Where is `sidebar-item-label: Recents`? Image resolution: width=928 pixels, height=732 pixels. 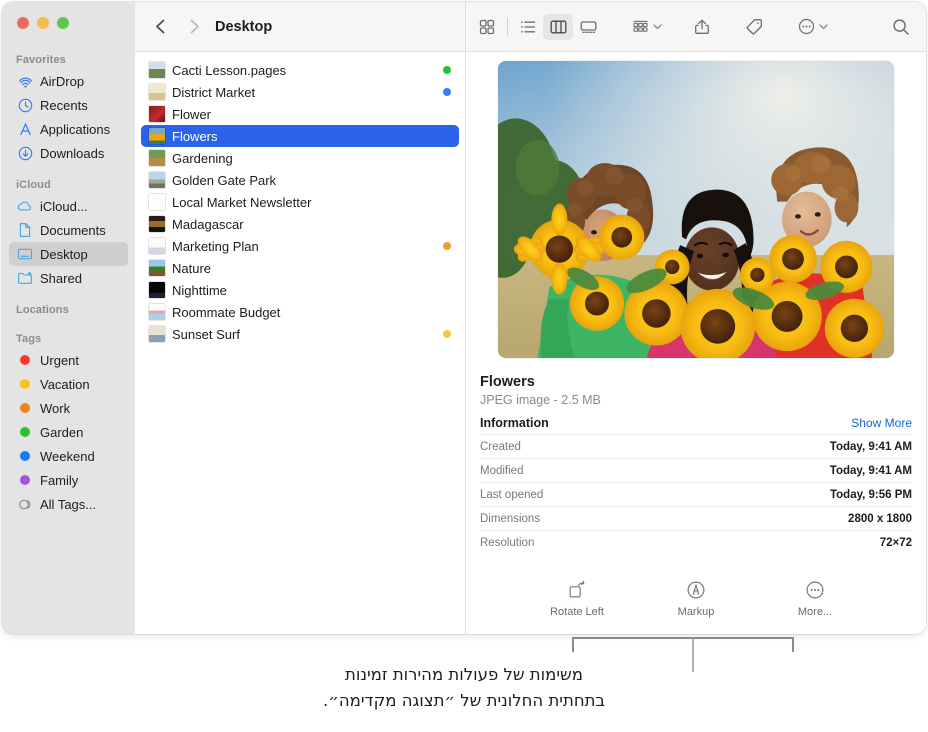
sidebar-item-label: Recents is located at coordinates (64, 105).